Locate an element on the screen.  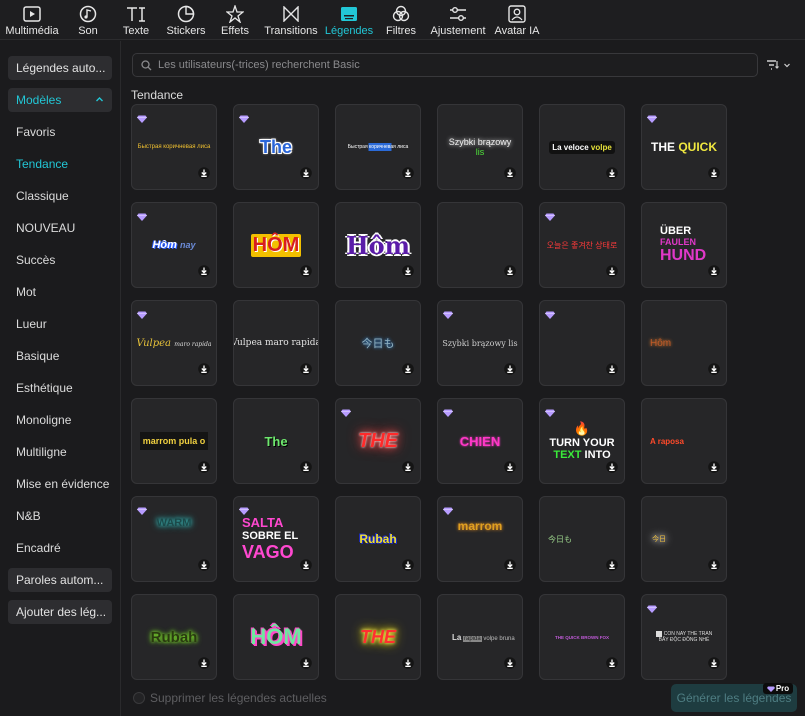
tab-effets: Effets is located at coordinates (235, 20).